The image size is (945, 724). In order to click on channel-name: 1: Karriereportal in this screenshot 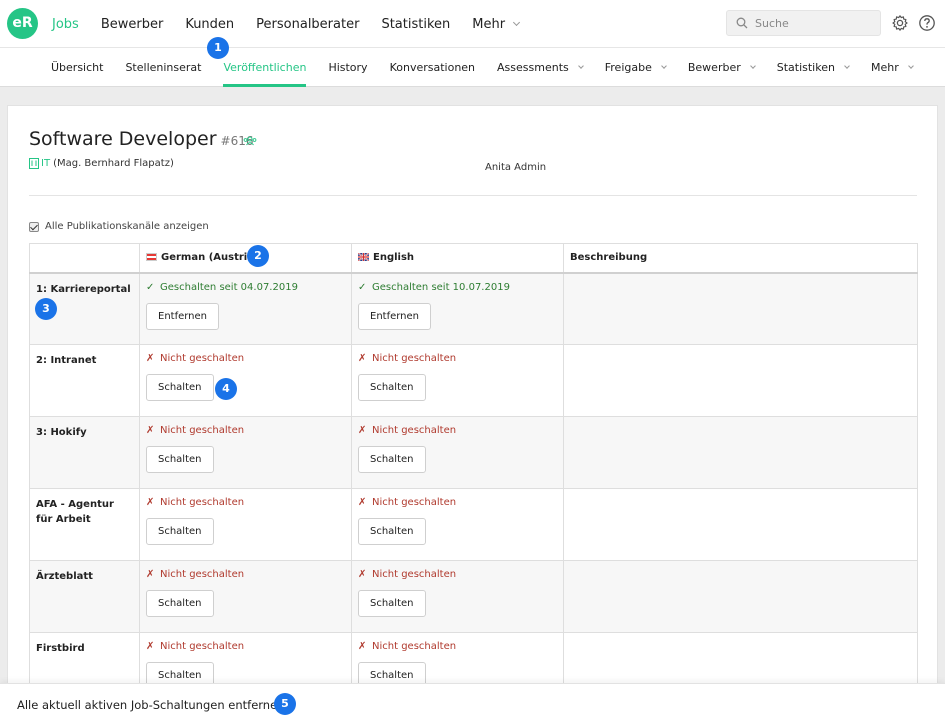, I will do `click(83, 289)`.